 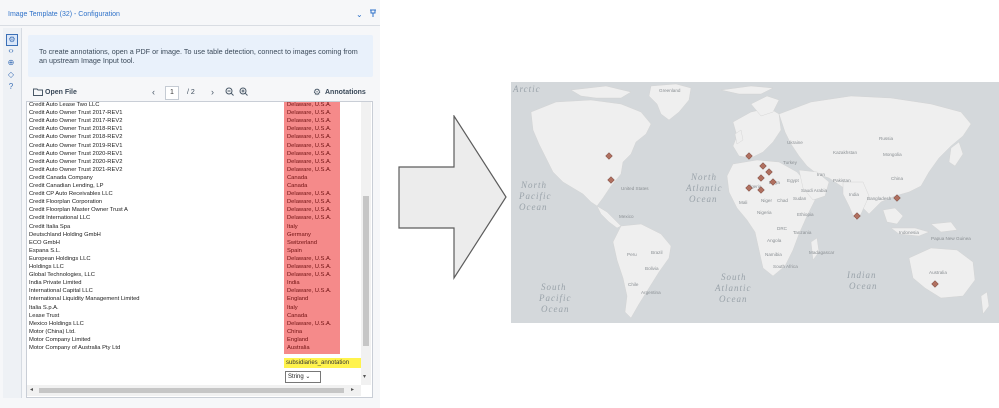 I want to click on subsidiary-name: Credit Canadian Lending, LP, so click(x=66, y=186).